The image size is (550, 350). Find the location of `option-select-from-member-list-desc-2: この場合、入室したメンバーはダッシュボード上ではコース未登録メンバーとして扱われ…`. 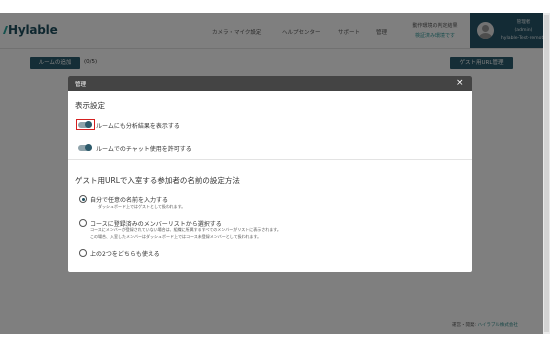

option-select-from-member-list-desc-2: この場合、入室したメンバーはダッシュボード上ではコース未登録メンバーとして扱われ… is located at coordinates (176, 236).